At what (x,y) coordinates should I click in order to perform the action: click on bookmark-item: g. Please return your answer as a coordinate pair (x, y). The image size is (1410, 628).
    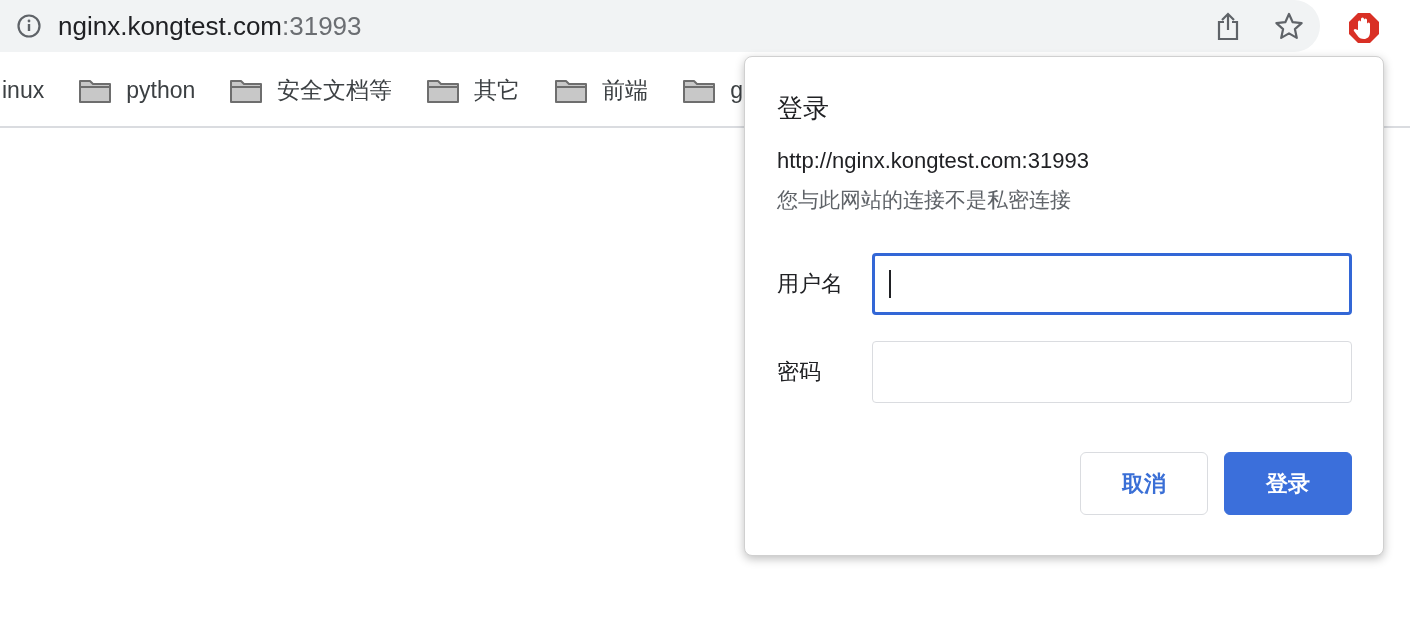
    Looking at the image, I should click on (713, 90).